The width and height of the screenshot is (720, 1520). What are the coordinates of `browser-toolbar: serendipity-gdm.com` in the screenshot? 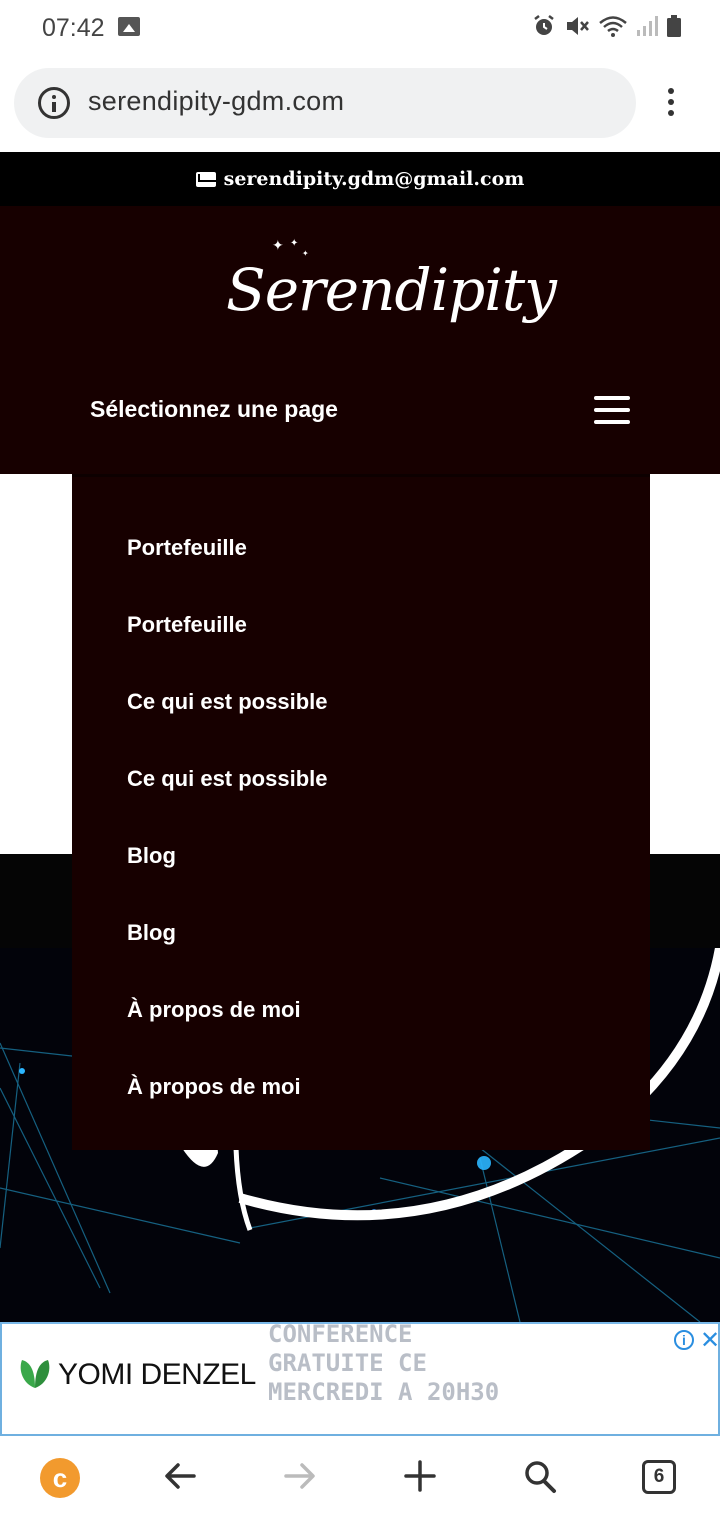 It's located at (360, 104).